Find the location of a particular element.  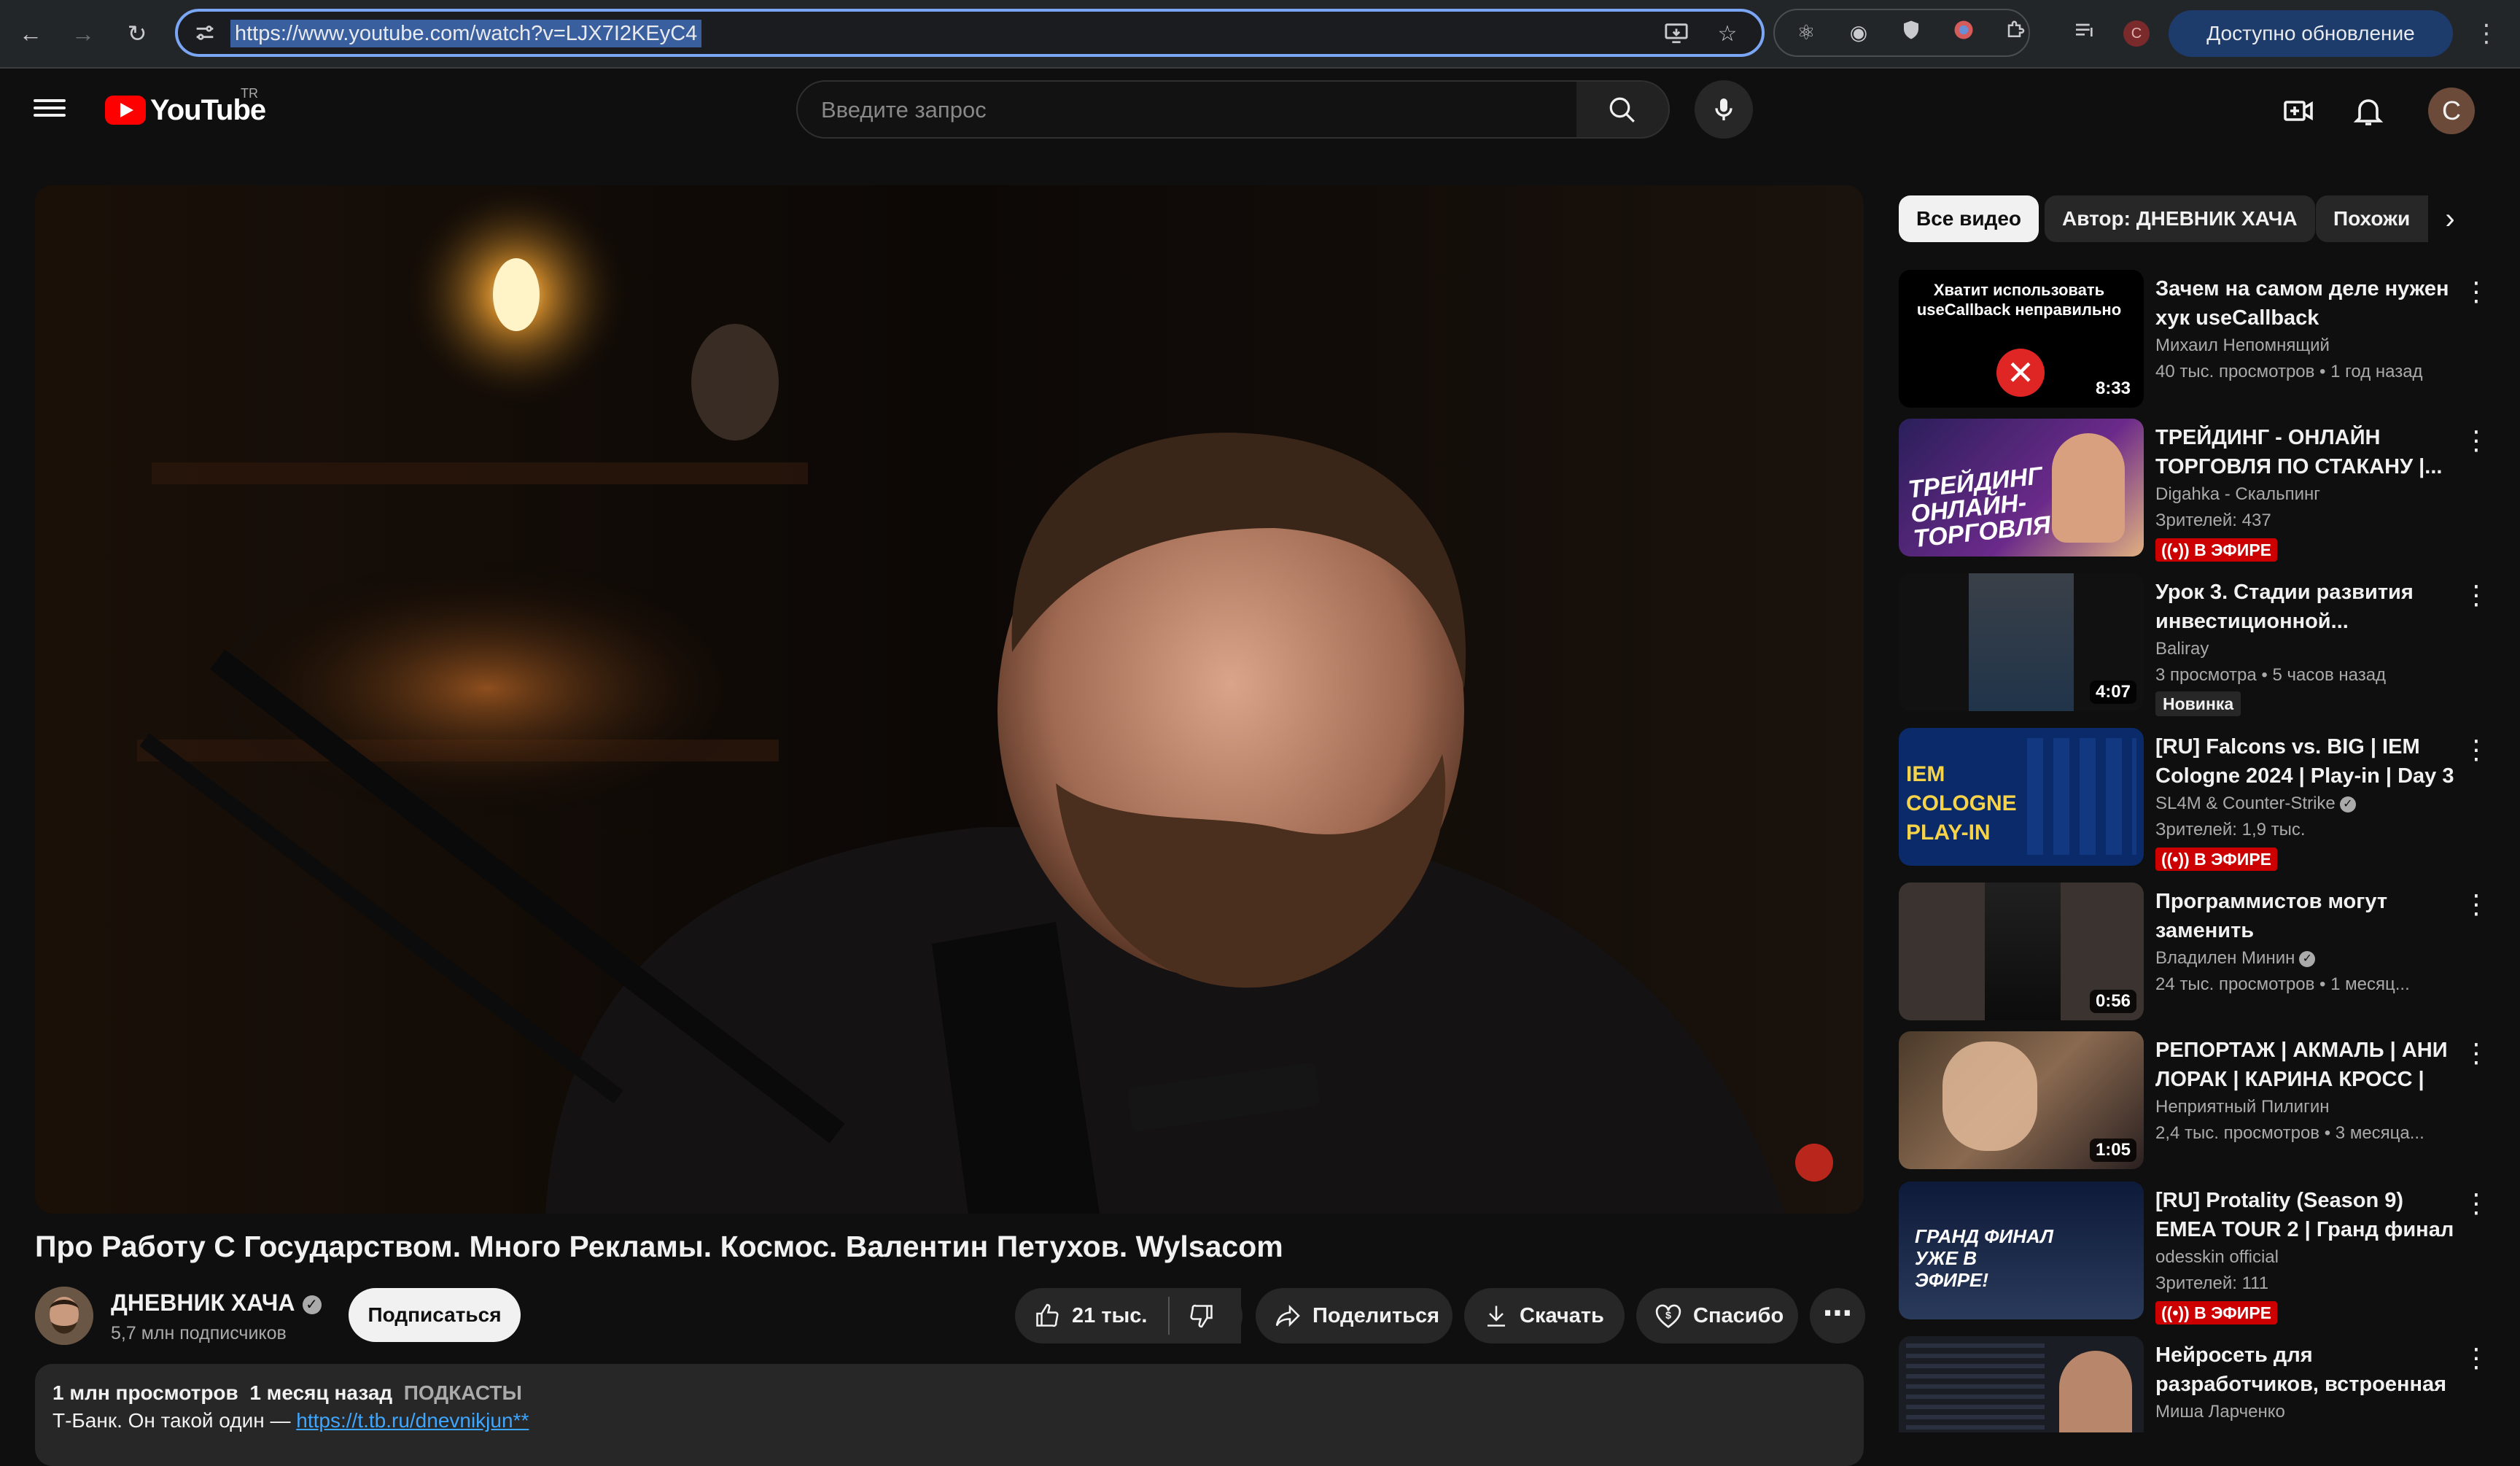

download-button: Скачать is located at coordinates (1544, 1315).